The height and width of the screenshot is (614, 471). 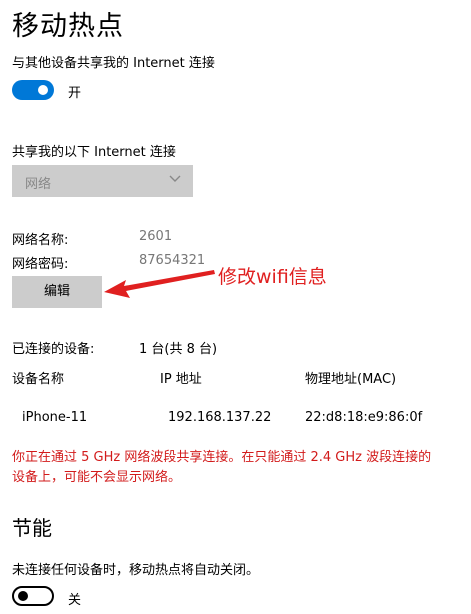 What do you see at coordinates (94, 152) in the screenshot?
I see `share-from-label: 共享我的以下 Internet 连接` at bounding box center [94, 152].